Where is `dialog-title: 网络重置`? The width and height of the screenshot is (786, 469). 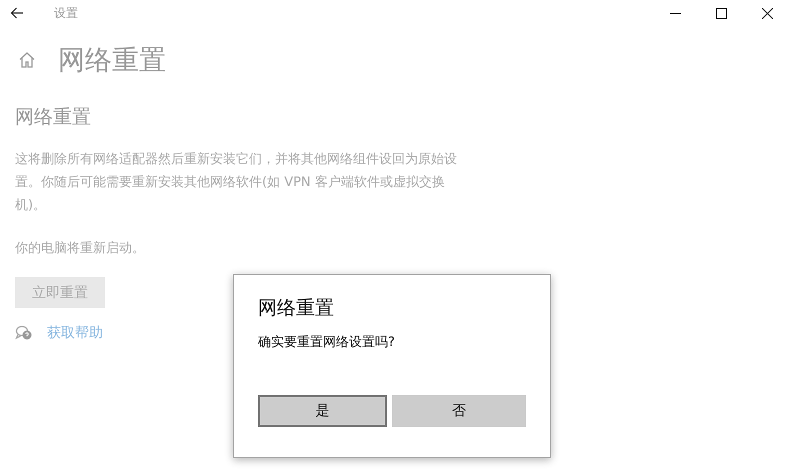
dialog-title: 网络重置 is located at coordinates (296, 308).